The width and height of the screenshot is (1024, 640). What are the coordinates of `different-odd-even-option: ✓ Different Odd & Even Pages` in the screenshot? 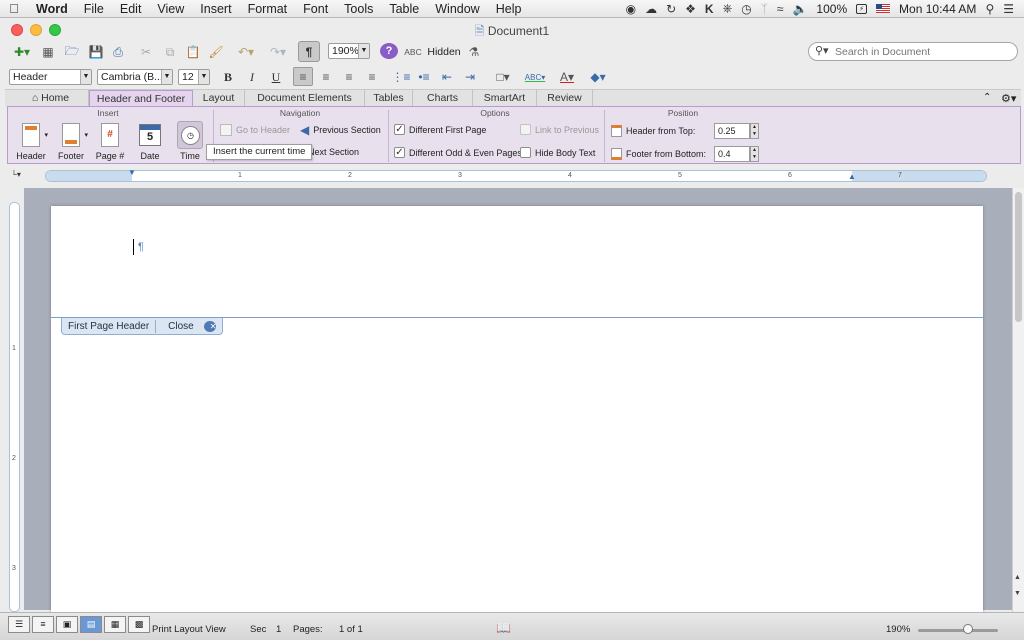 It's located at (458, 152).